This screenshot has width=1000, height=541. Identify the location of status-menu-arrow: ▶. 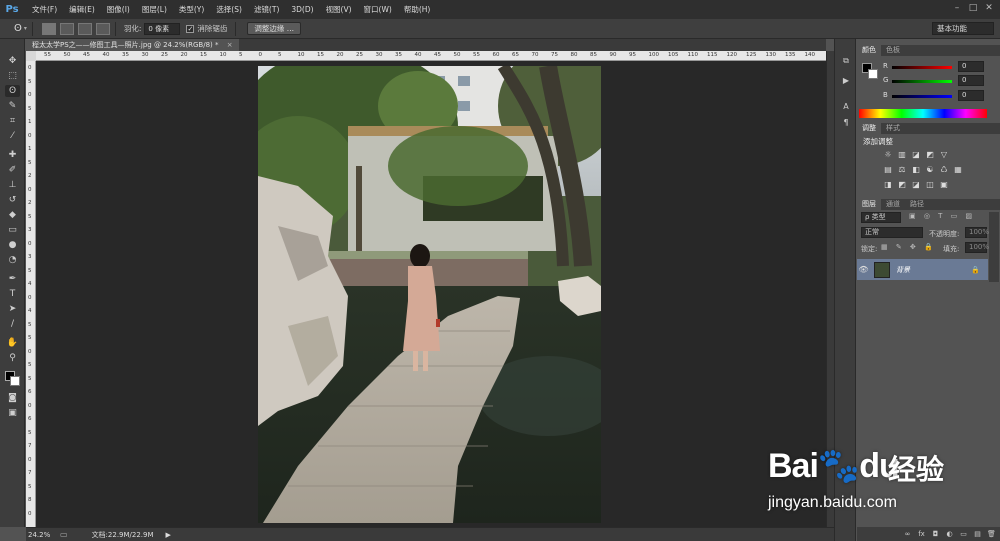
(168, 535).